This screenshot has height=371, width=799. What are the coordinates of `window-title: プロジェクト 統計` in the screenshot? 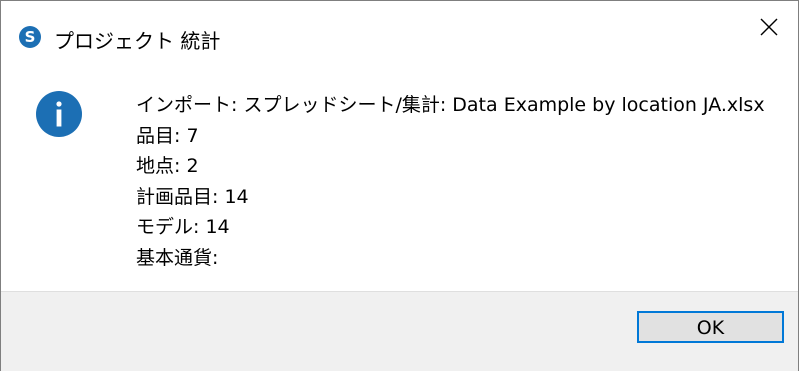 It's located at (137, 41).